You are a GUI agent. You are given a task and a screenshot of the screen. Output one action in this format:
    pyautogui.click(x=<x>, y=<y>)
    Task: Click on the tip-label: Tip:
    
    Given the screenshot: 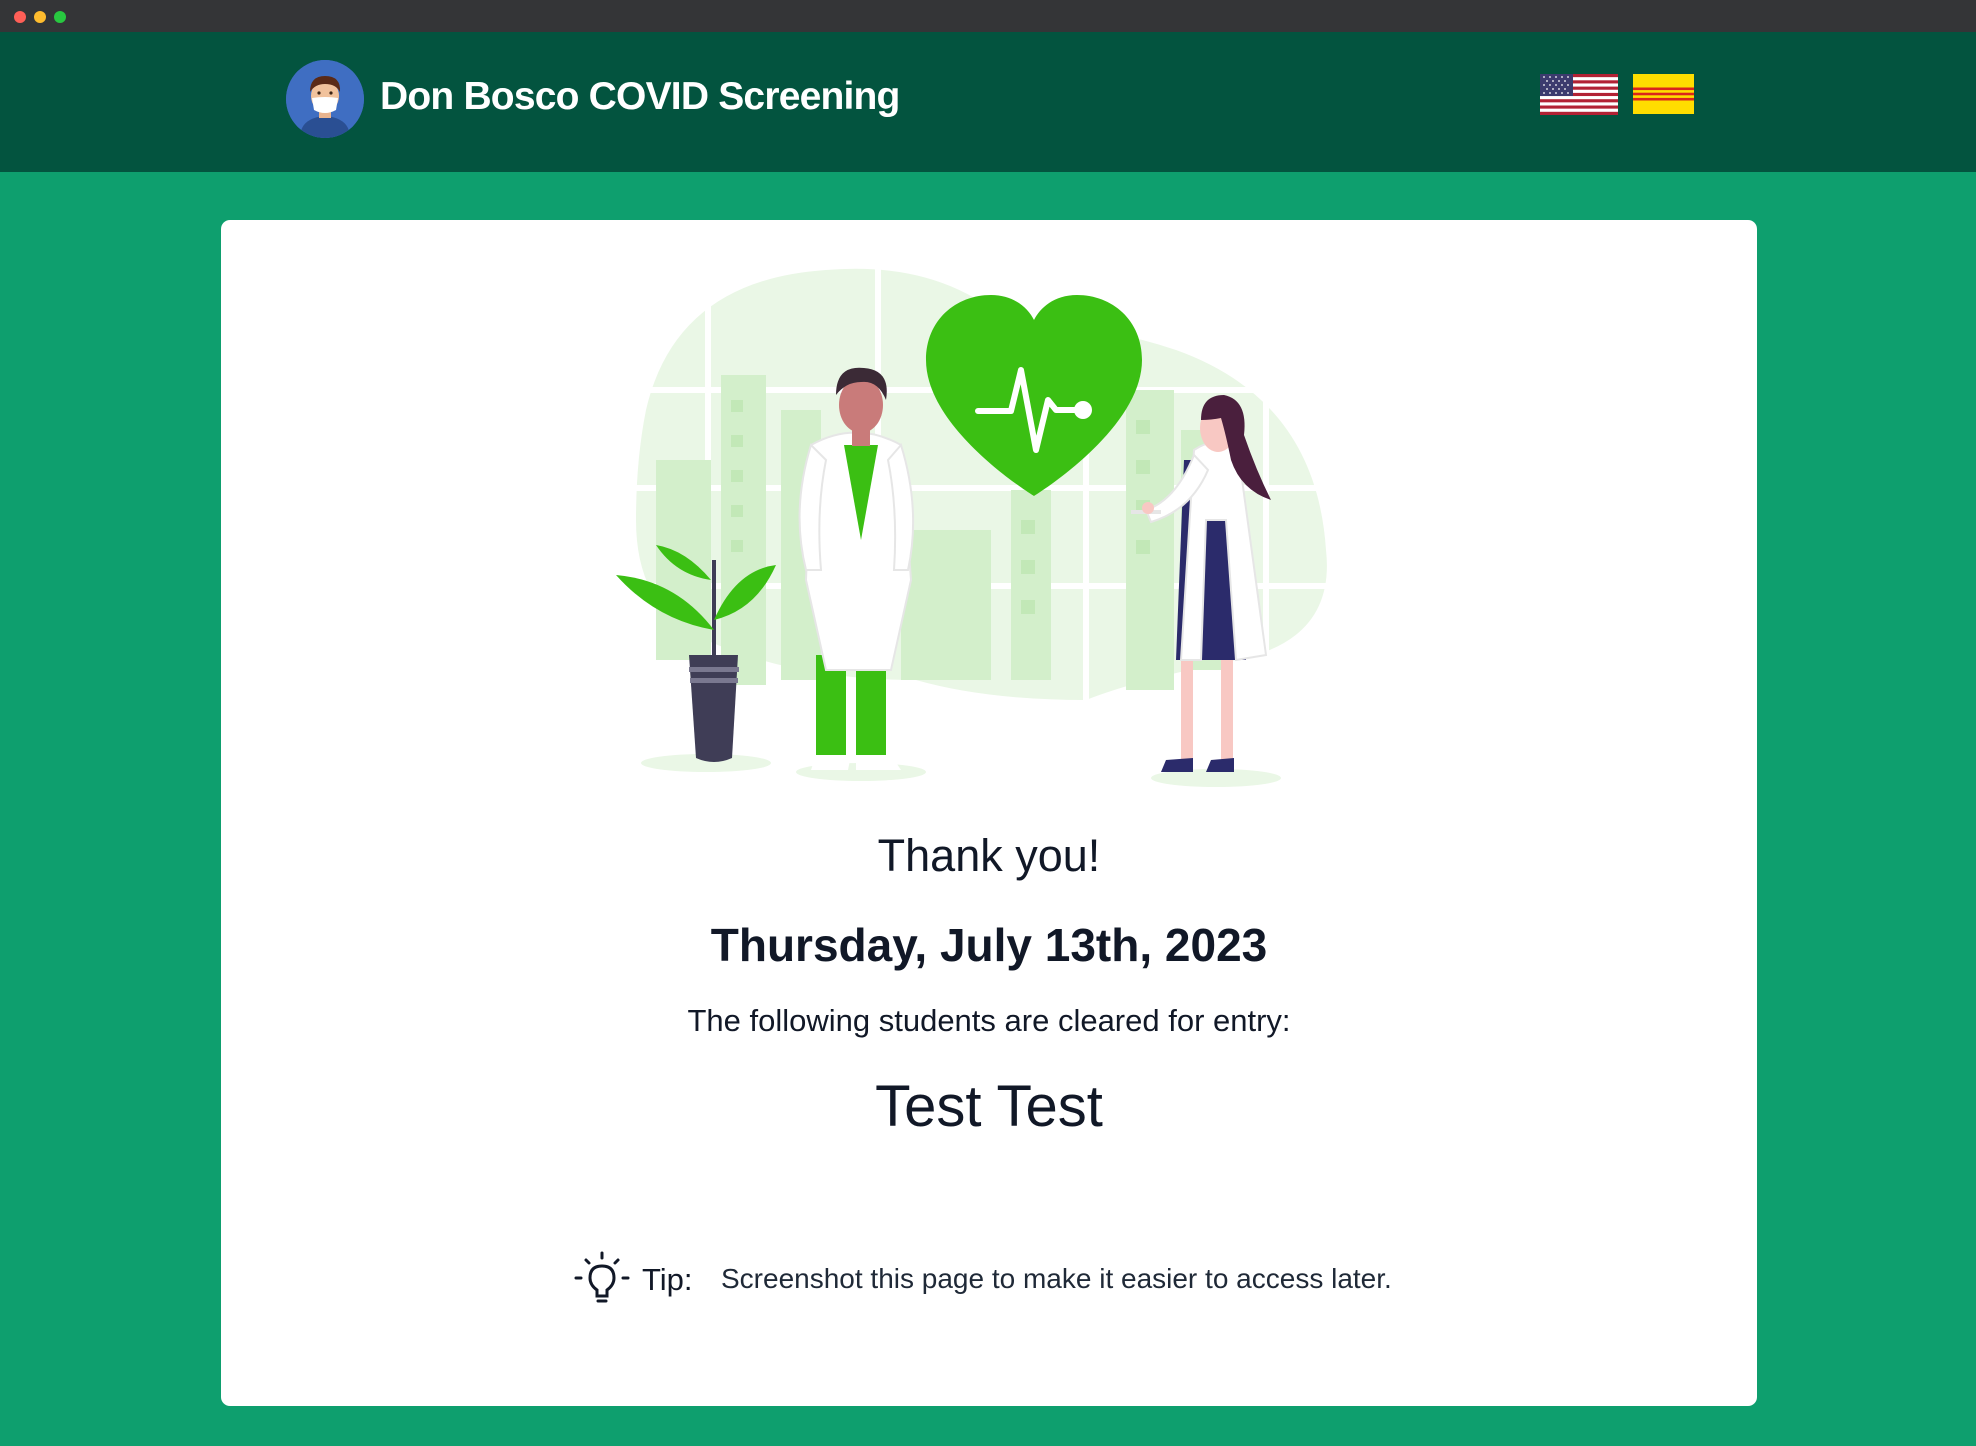 What is the action you would take?
    pyautogui.click(x=667, y=1279)
    